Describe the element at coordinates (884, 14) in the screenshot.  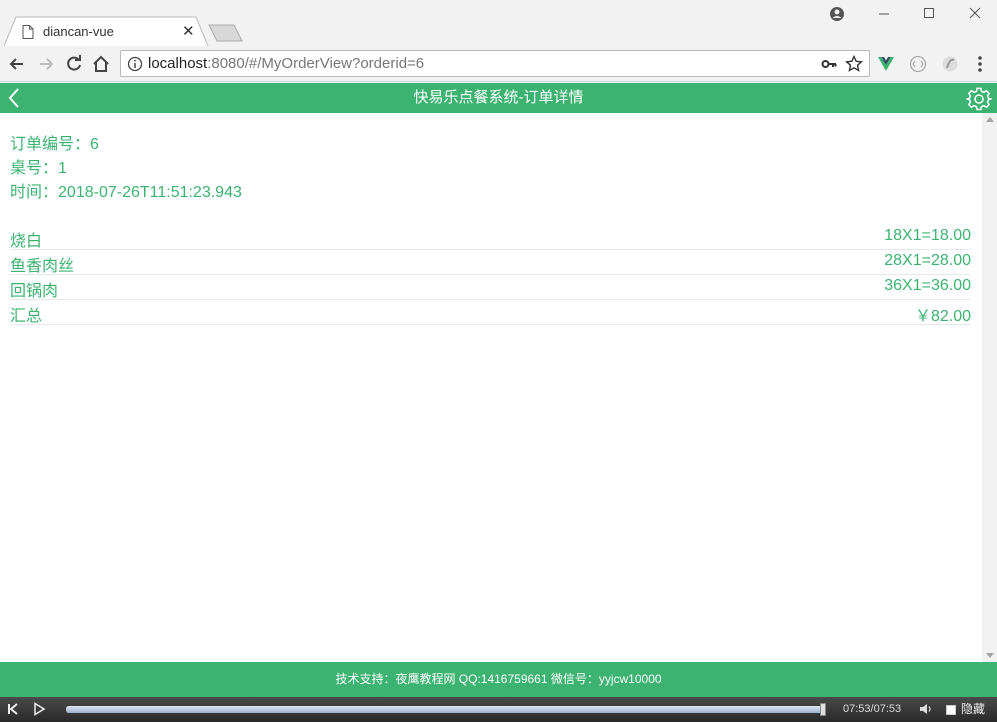
I see `minimize-icon` at that location.